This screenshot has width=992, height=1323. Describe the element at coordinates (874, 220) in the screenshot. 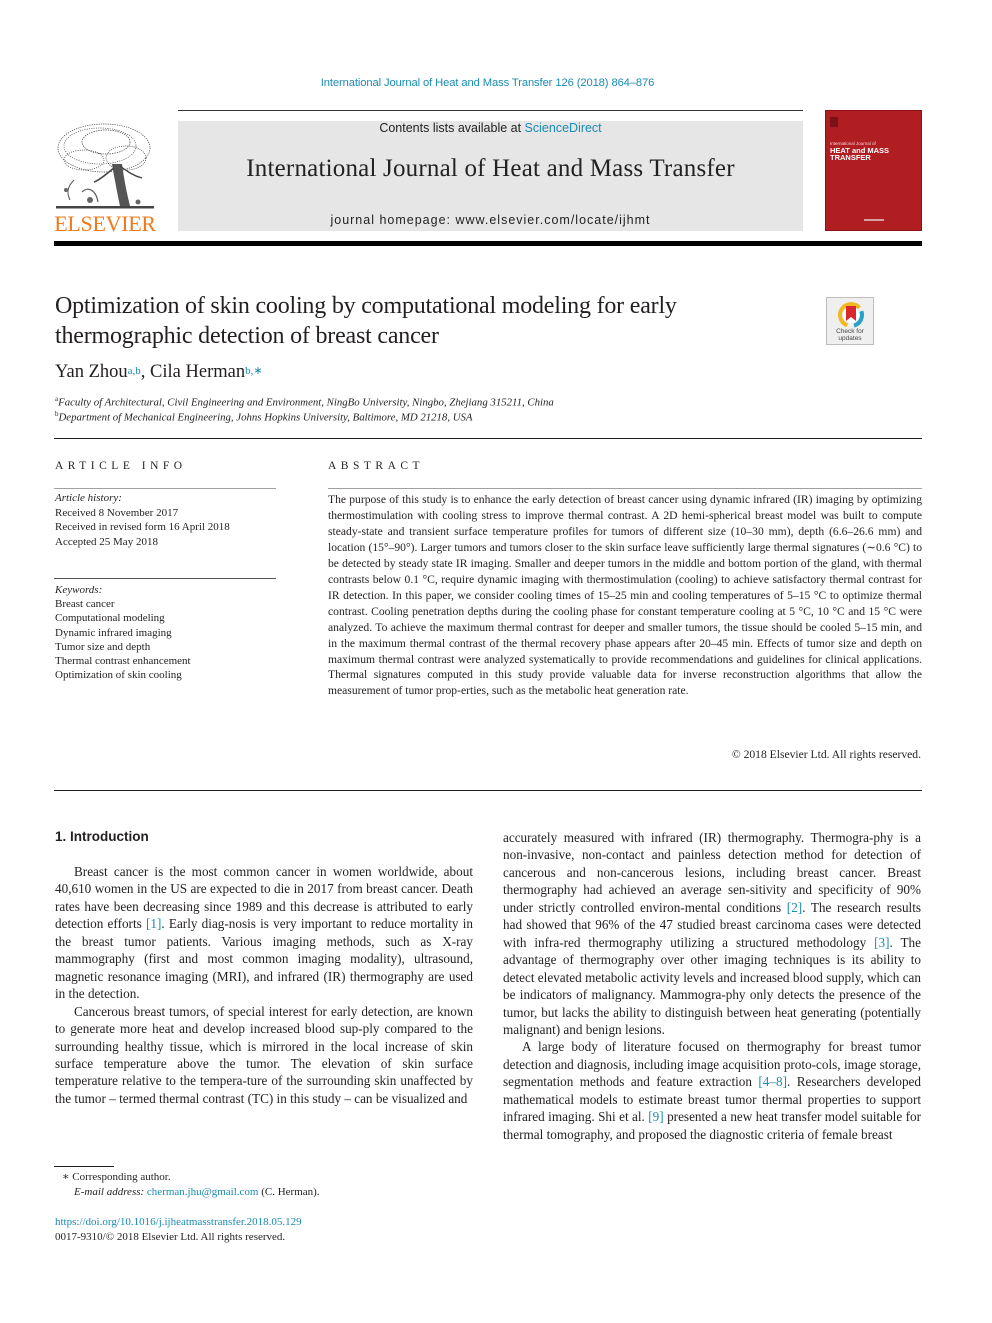

I see `cover-footer-mark` at that location.